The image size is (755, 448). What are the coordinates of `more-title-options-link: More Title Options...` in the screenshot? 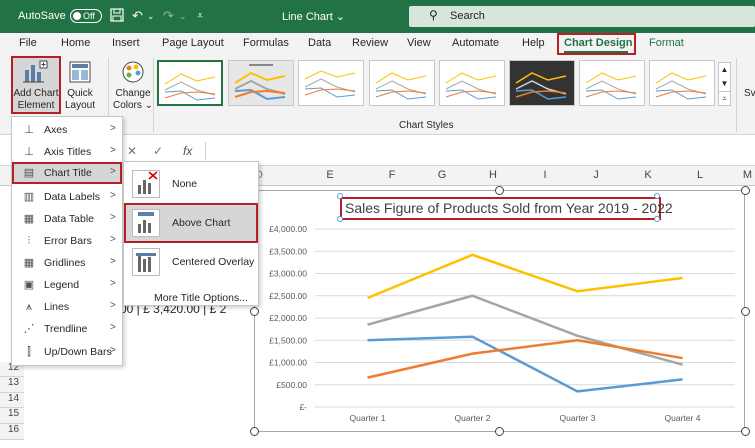 It's located at (201, 298).